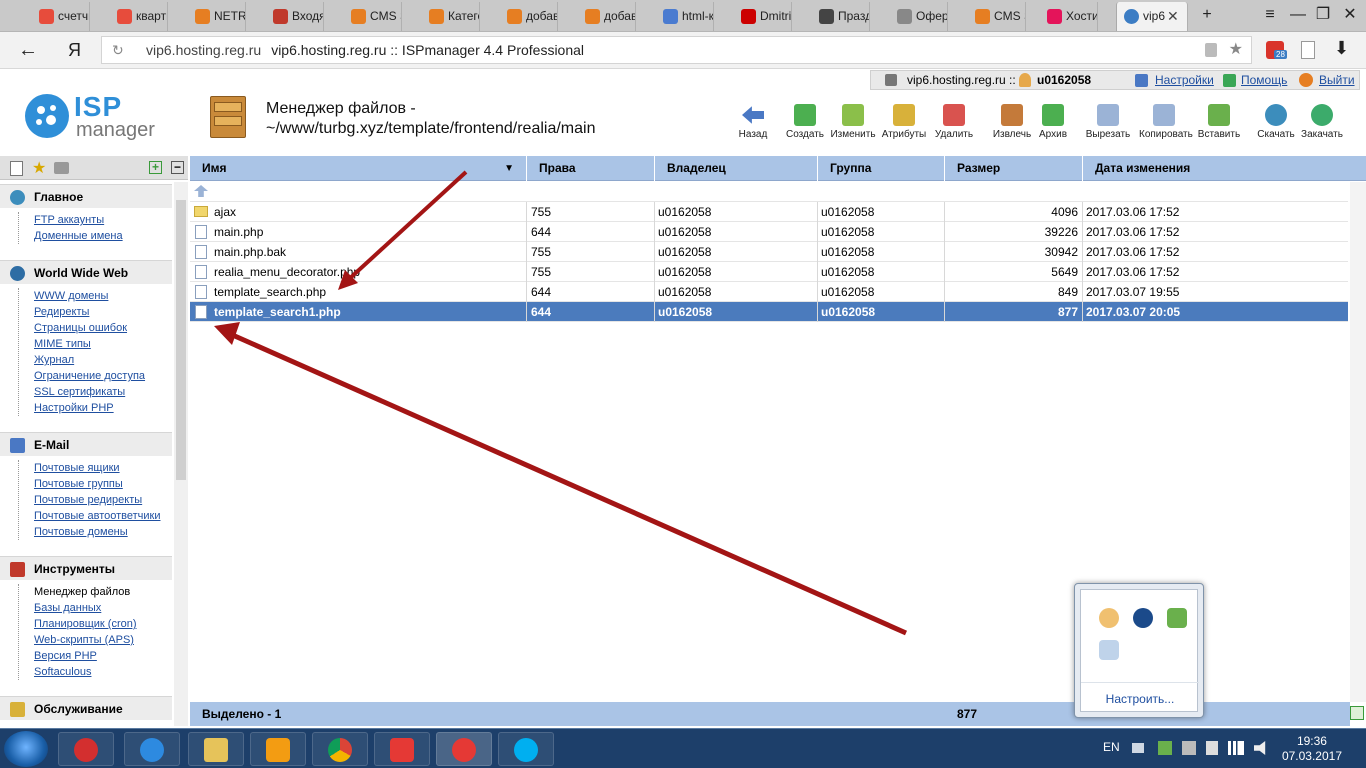 The image size is (1366, 768). What do you see at coordinates (61, 168) in the screenshot?
I see `panel-icon` at bounding box center [61, 168].